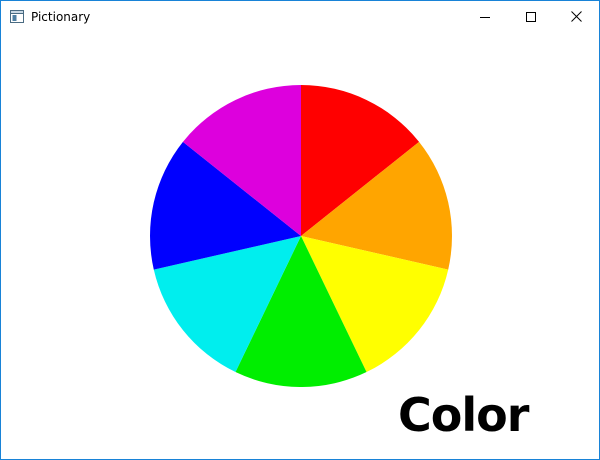 The width and height of the screenshot is (600, 460). Describe the element at coordinates (300, 16) in the screenshot. I see `title-bar: Pictionary` at that location.